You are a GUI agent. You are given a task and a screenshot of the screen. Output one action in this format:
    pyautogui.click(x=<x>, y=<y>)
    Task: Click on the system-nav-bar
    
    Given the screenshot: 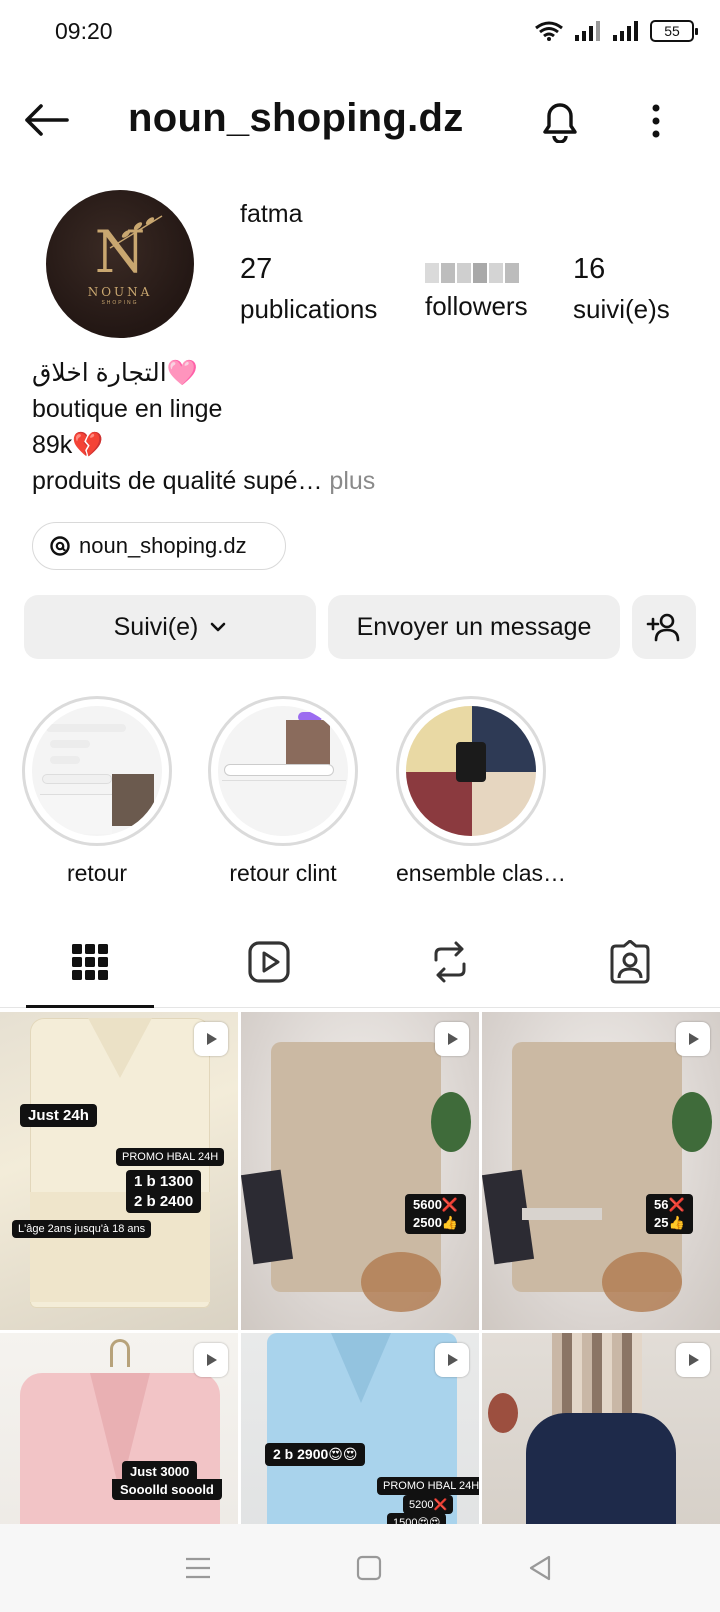 What is the action you would take?
    pyautogui.click(x=360, y=1568)
    